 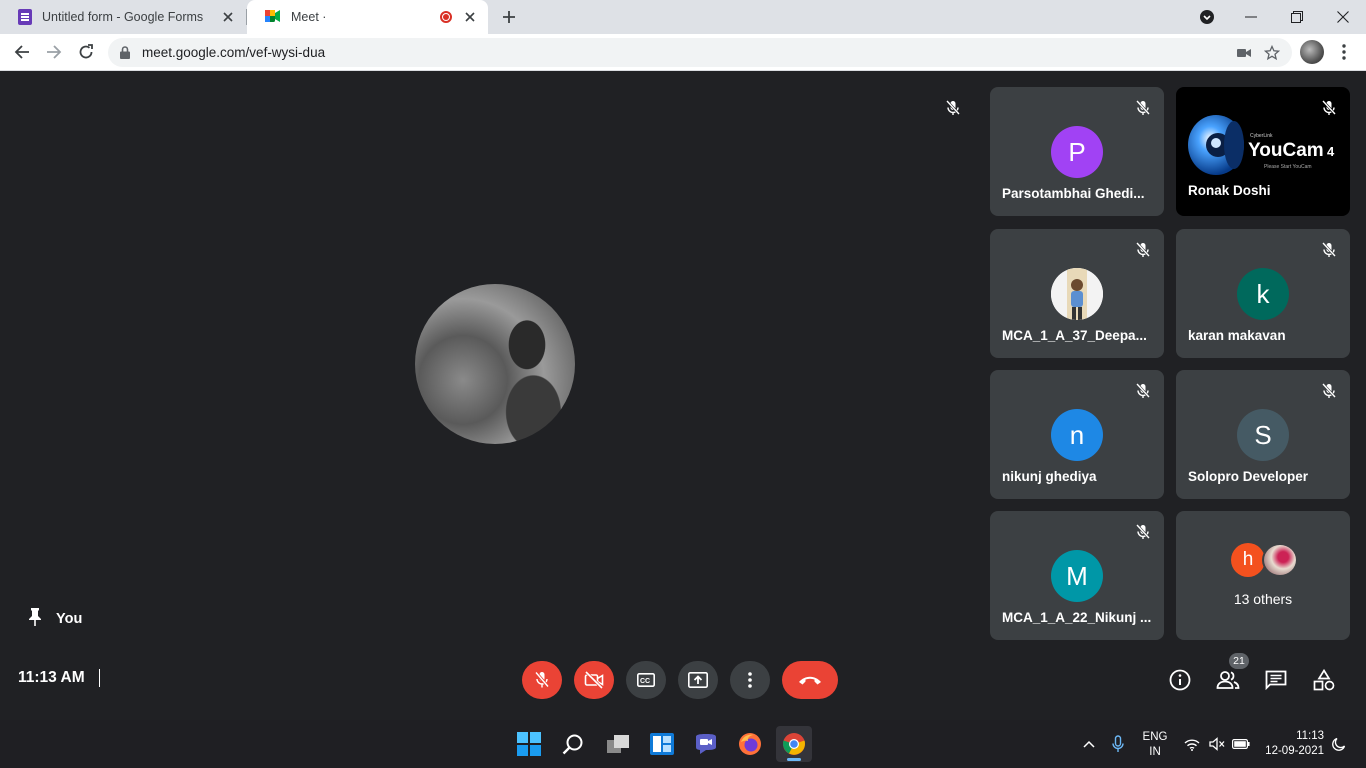 I want to click on forward-button, so click(x=54, y=52).